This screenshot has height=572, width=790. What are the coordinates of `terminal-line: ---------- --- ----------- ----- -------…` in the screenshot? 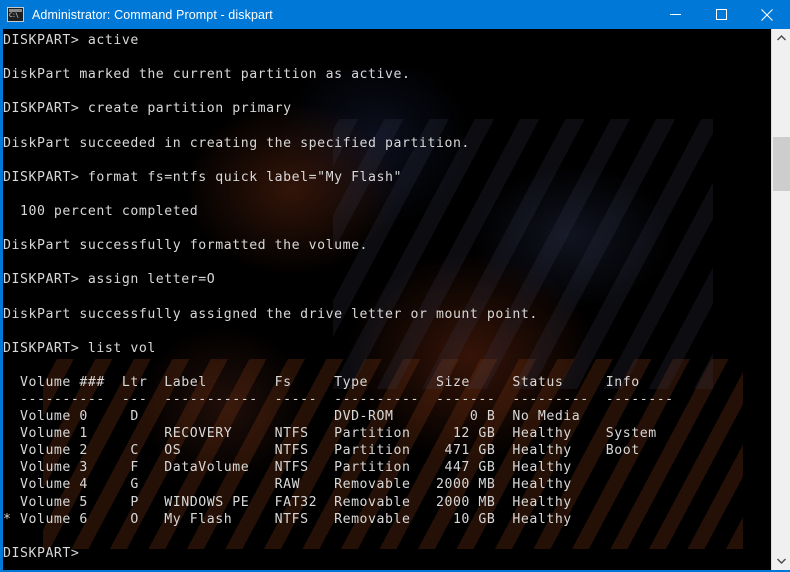 It's located at (338, 399).